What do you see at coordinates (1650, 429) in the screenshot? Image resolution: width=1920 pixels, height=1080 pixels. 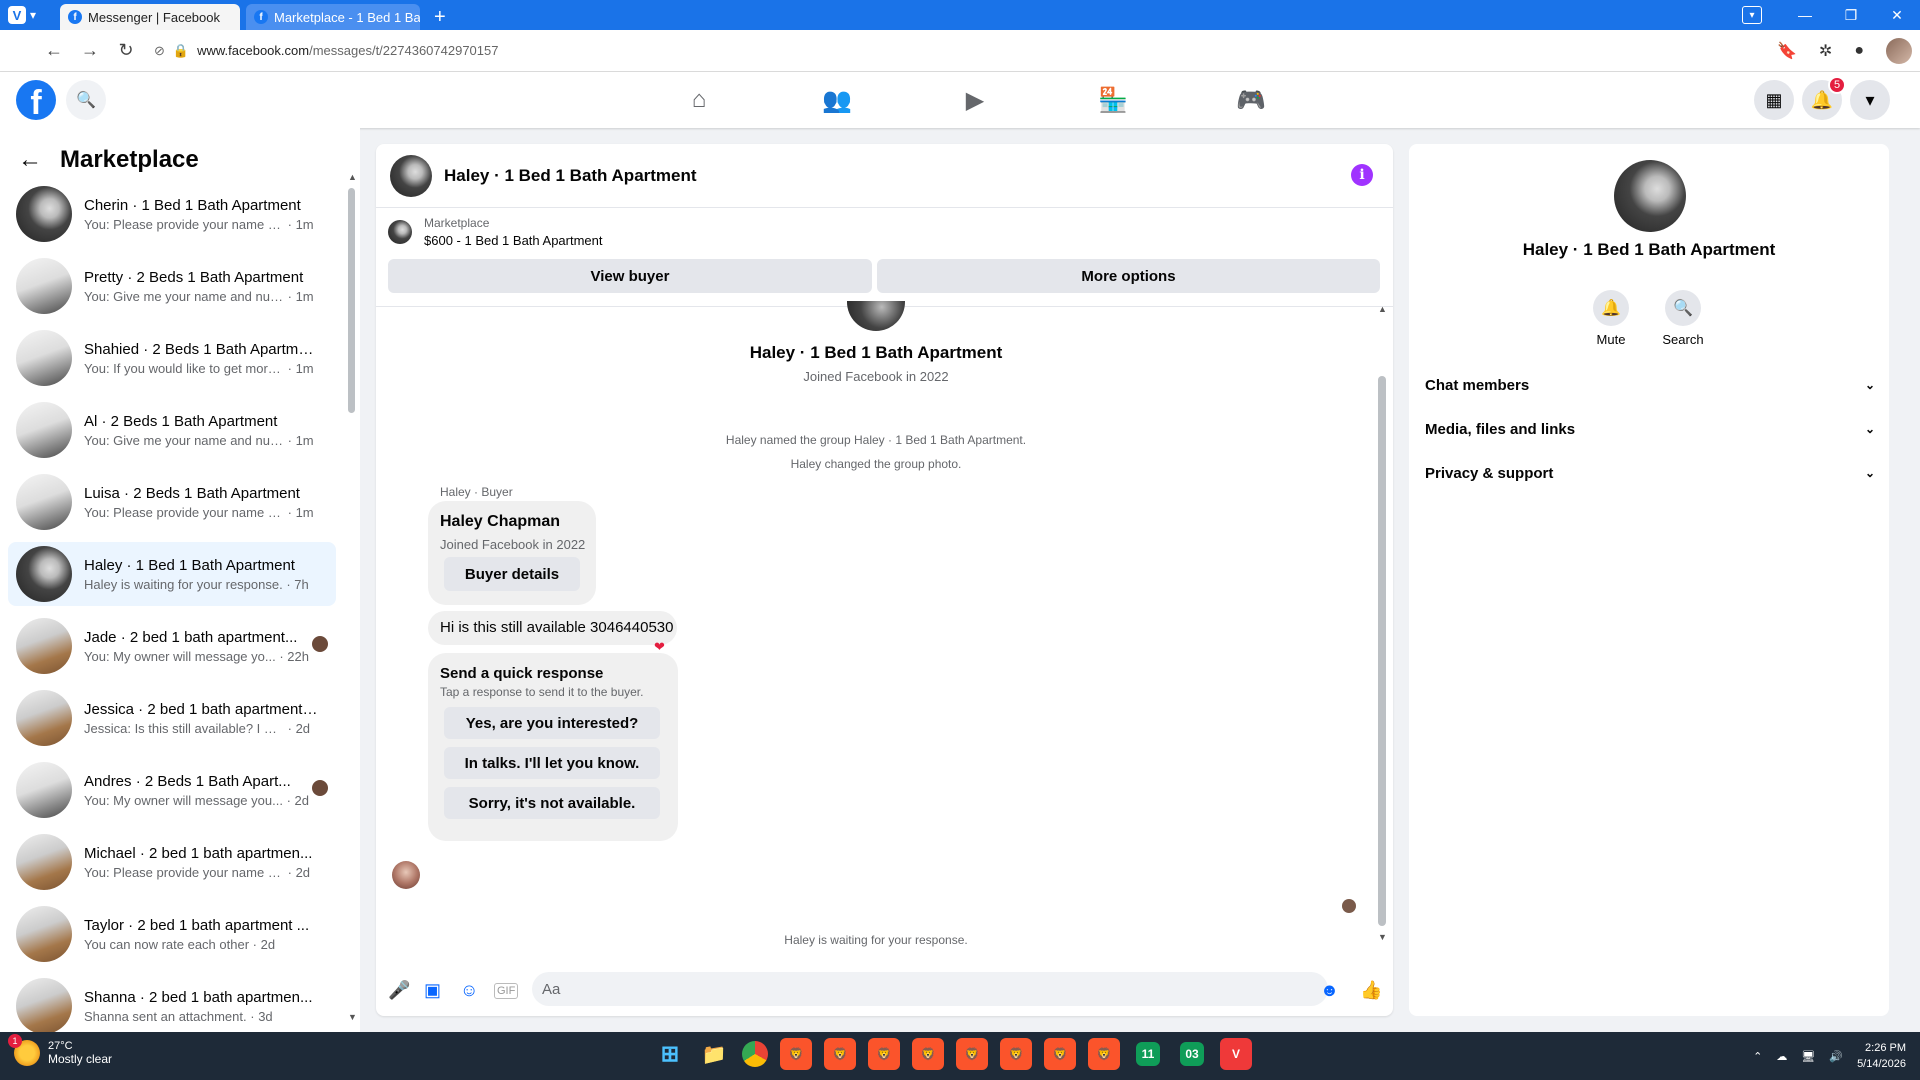 I see `section-media-files-links: Media, files and links ⌄` at bounding box center [1650, 429].